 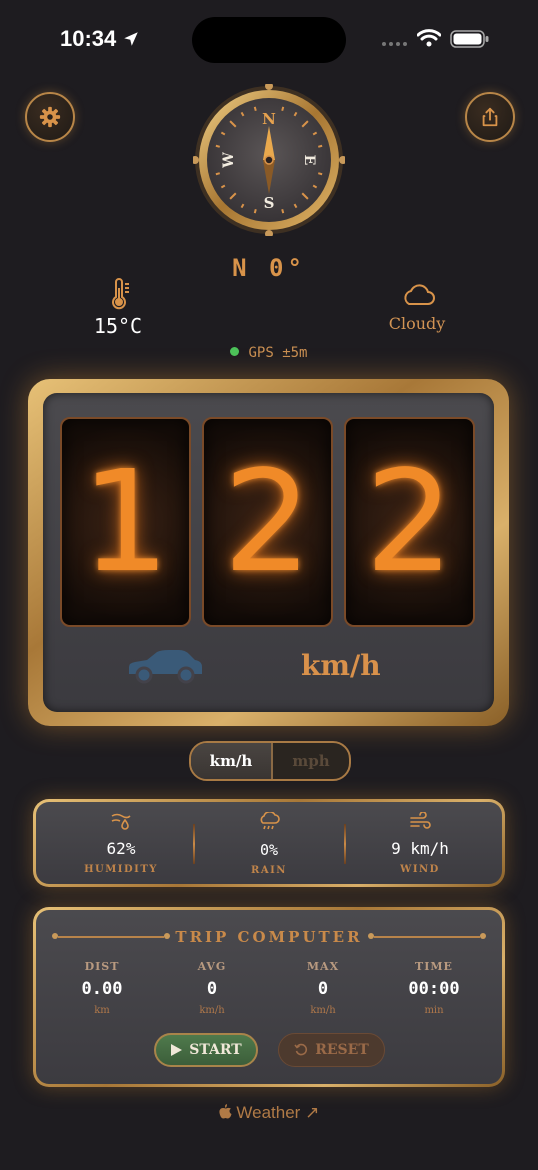 What do you see at coordinates (434, 966) in the screenshot?
I see `trip-stat-label: TIME` at bounding box center [434, 966].